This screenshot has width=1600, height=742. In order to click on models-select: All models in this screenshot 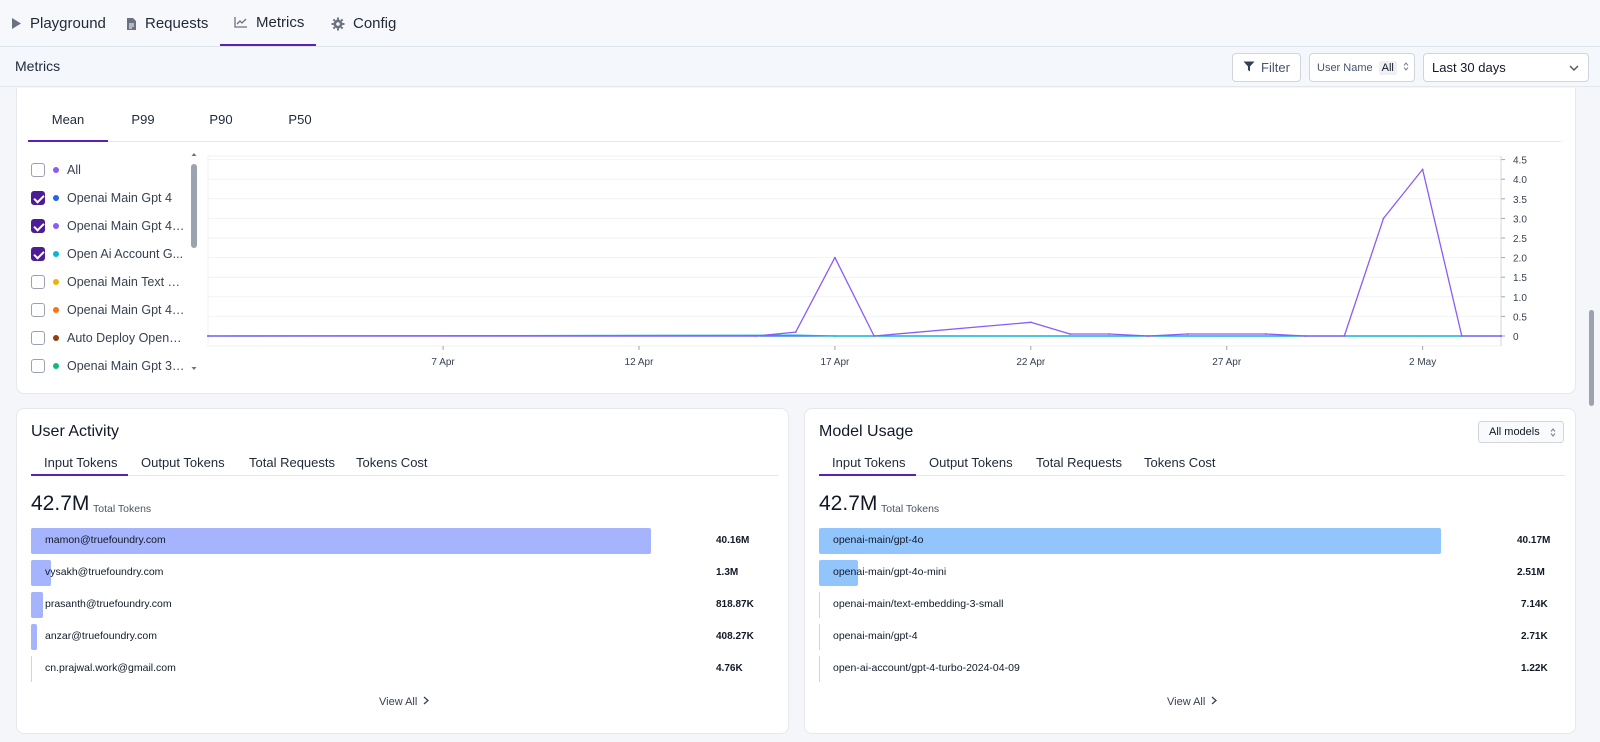, I will do `click(1521, 432)`.